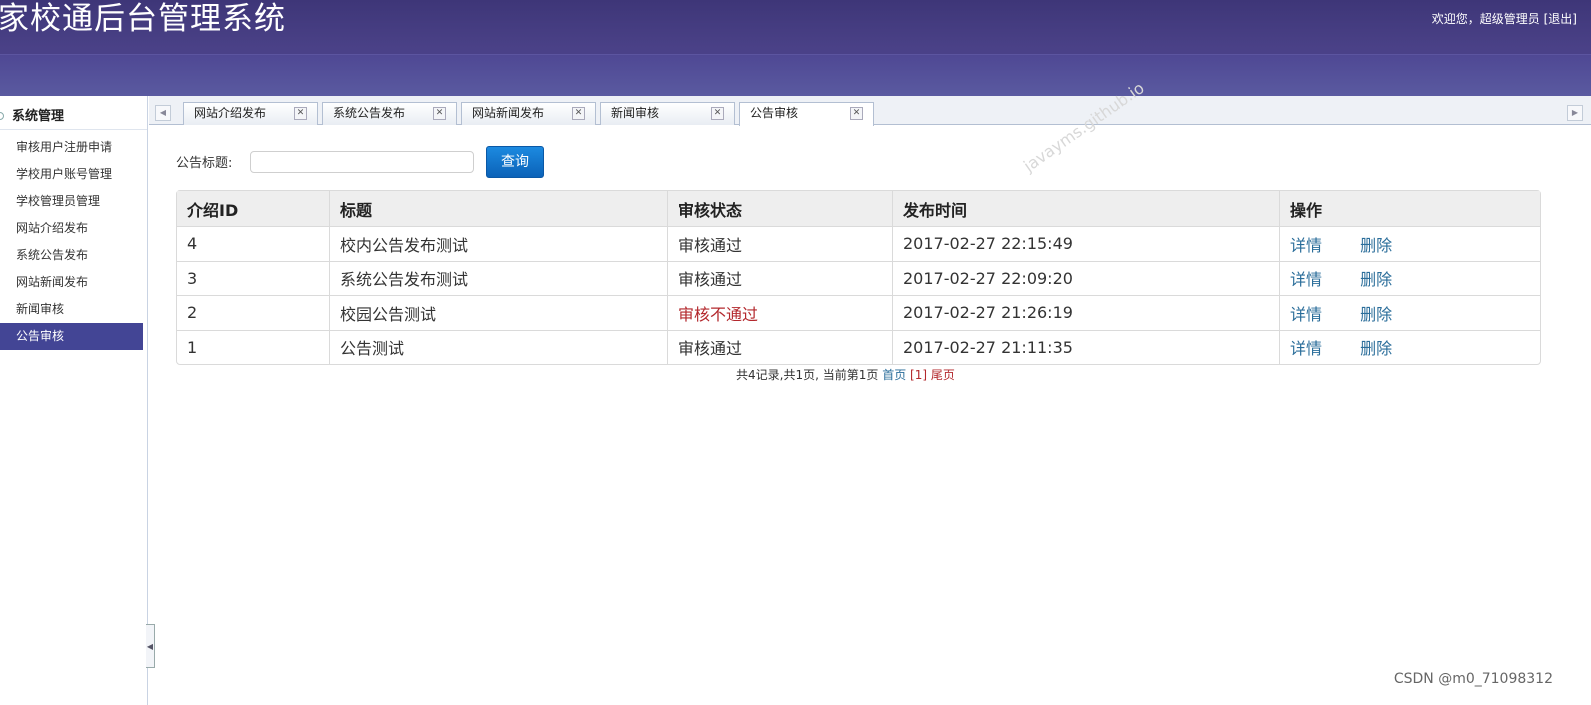 This screenshot has width=1591, height=705. I want to click on sidebar-item-system-notice: 系统公告发布, so click(73, 255).